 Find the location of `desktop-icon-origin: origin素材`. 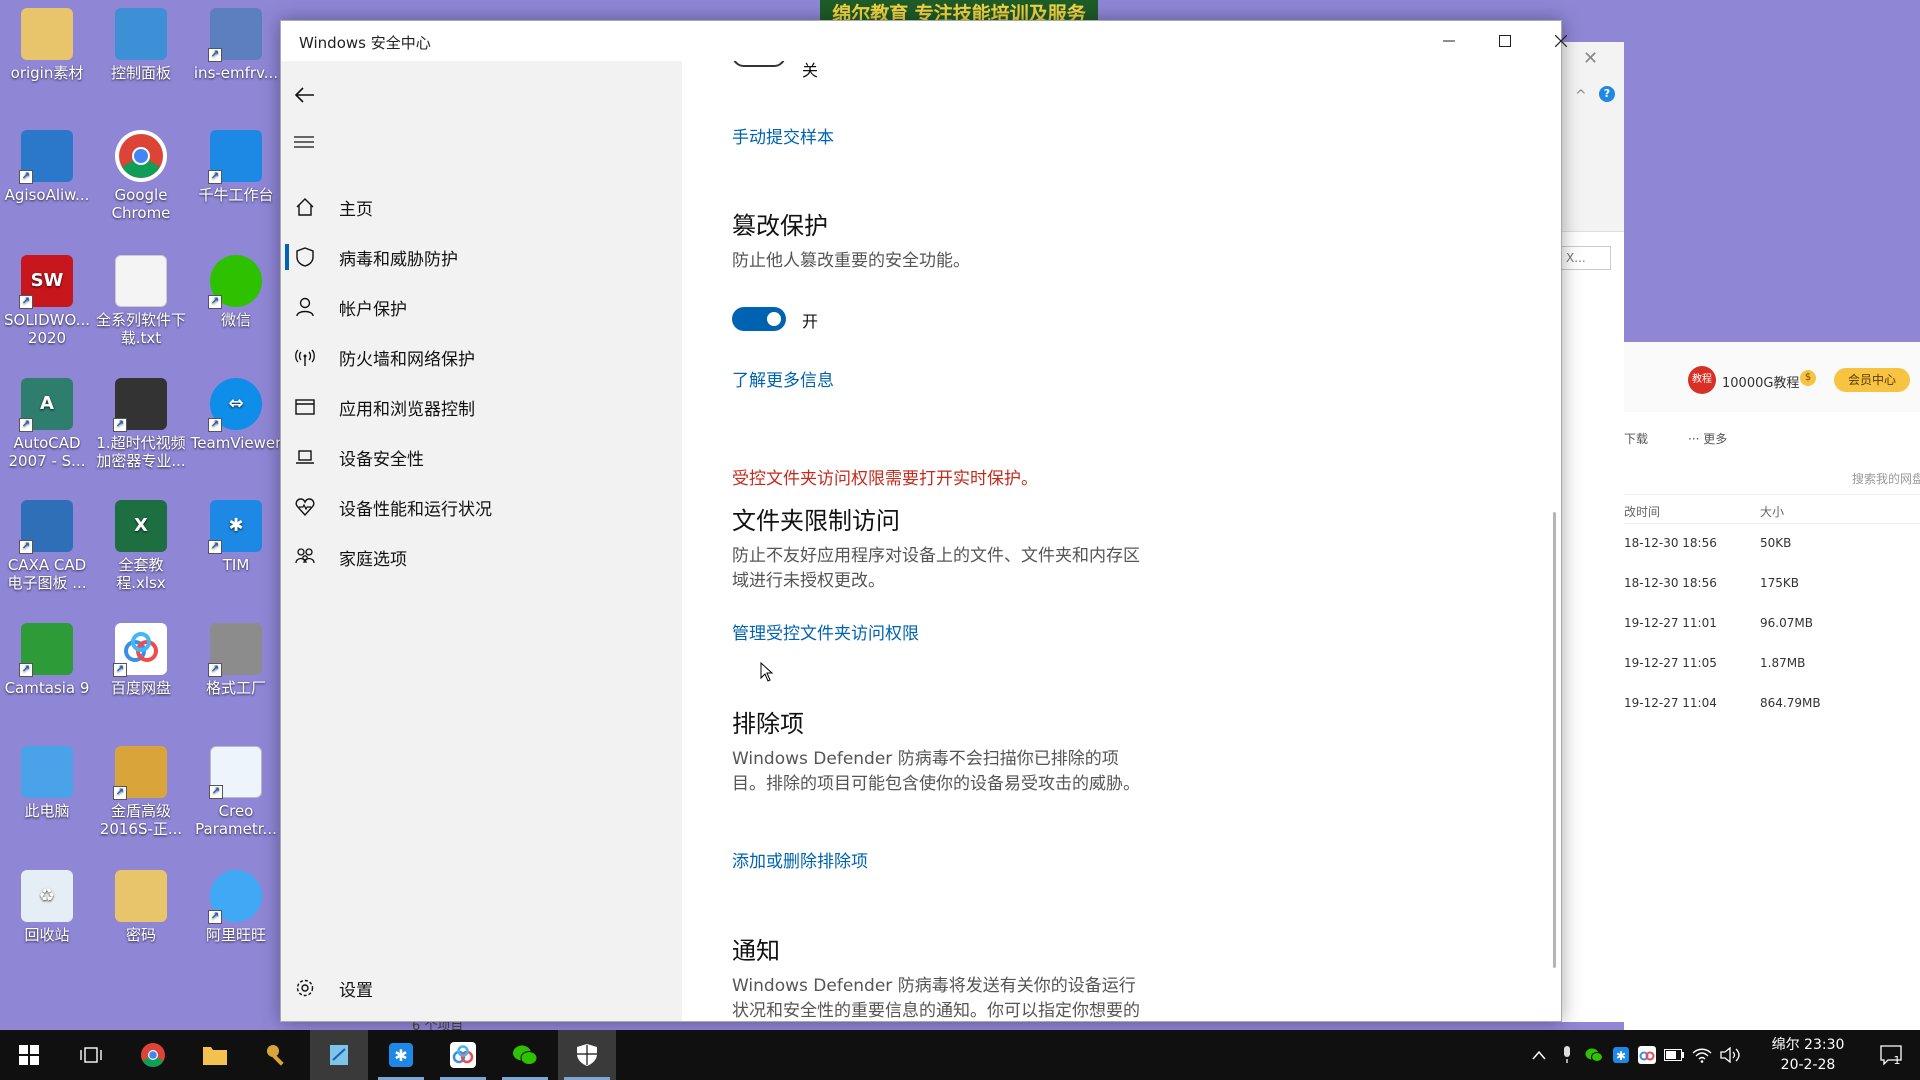

desktop-icon-origin: origin素材 is located at coordinates (47, 45).